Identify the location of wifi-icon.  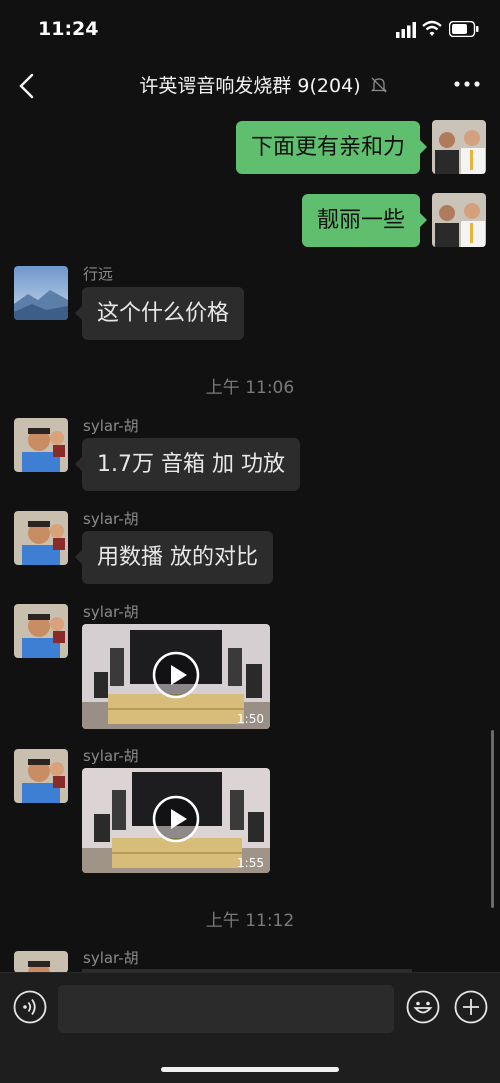
(432, 28).